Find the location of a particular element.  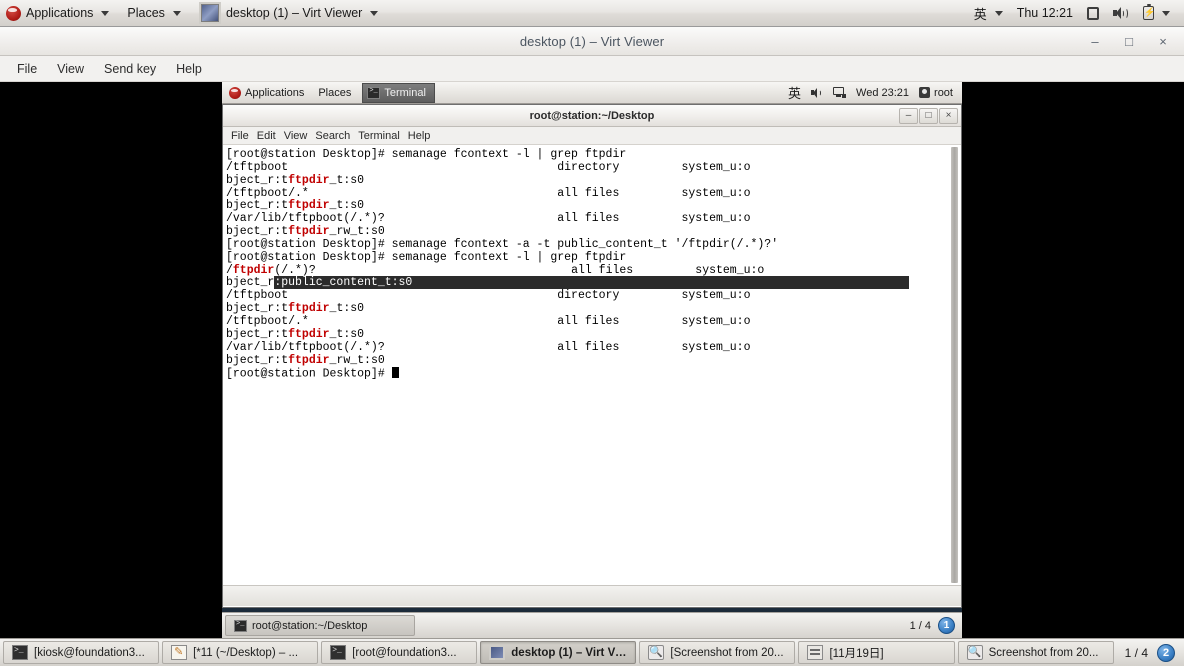

virt-viewer-title: desktop (1) – Virt Viewer is located at coordinates (592, 41).